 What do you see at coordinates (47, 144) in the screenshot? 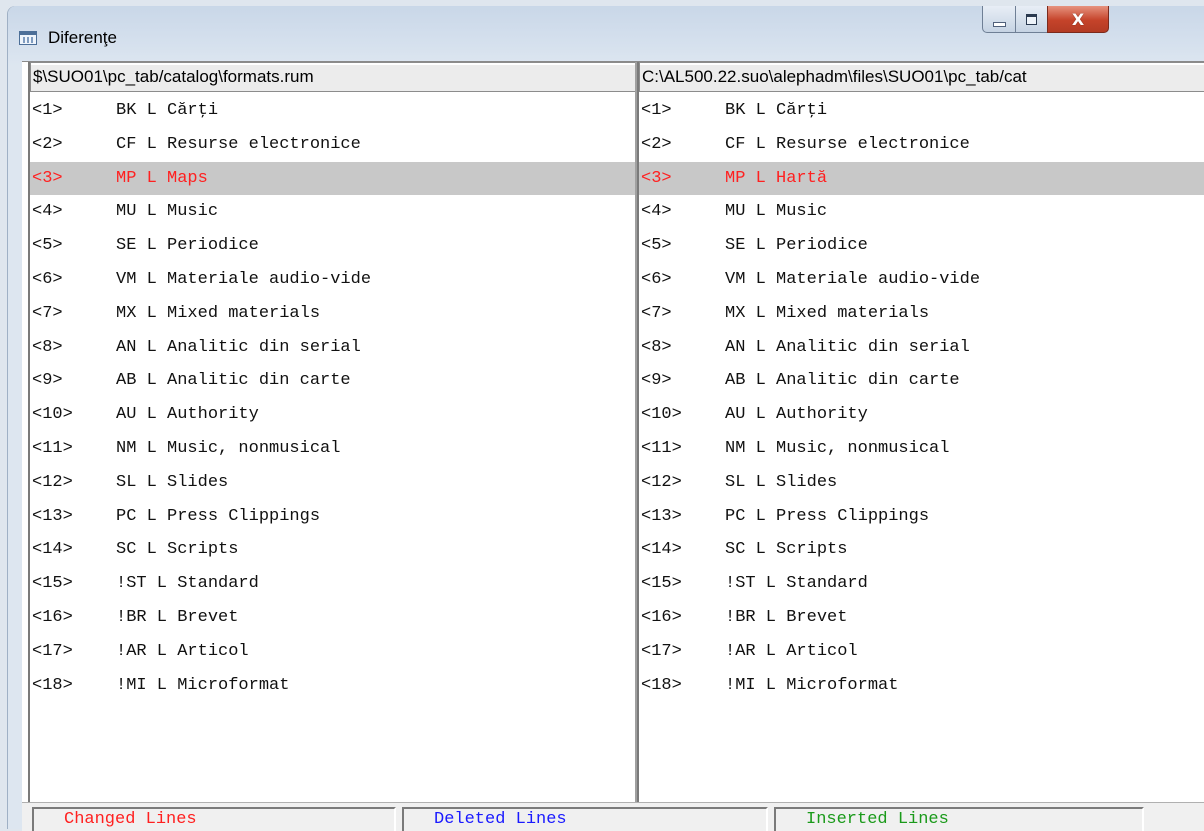
I see `line-number: <2>` at bounding box center [47, 144].